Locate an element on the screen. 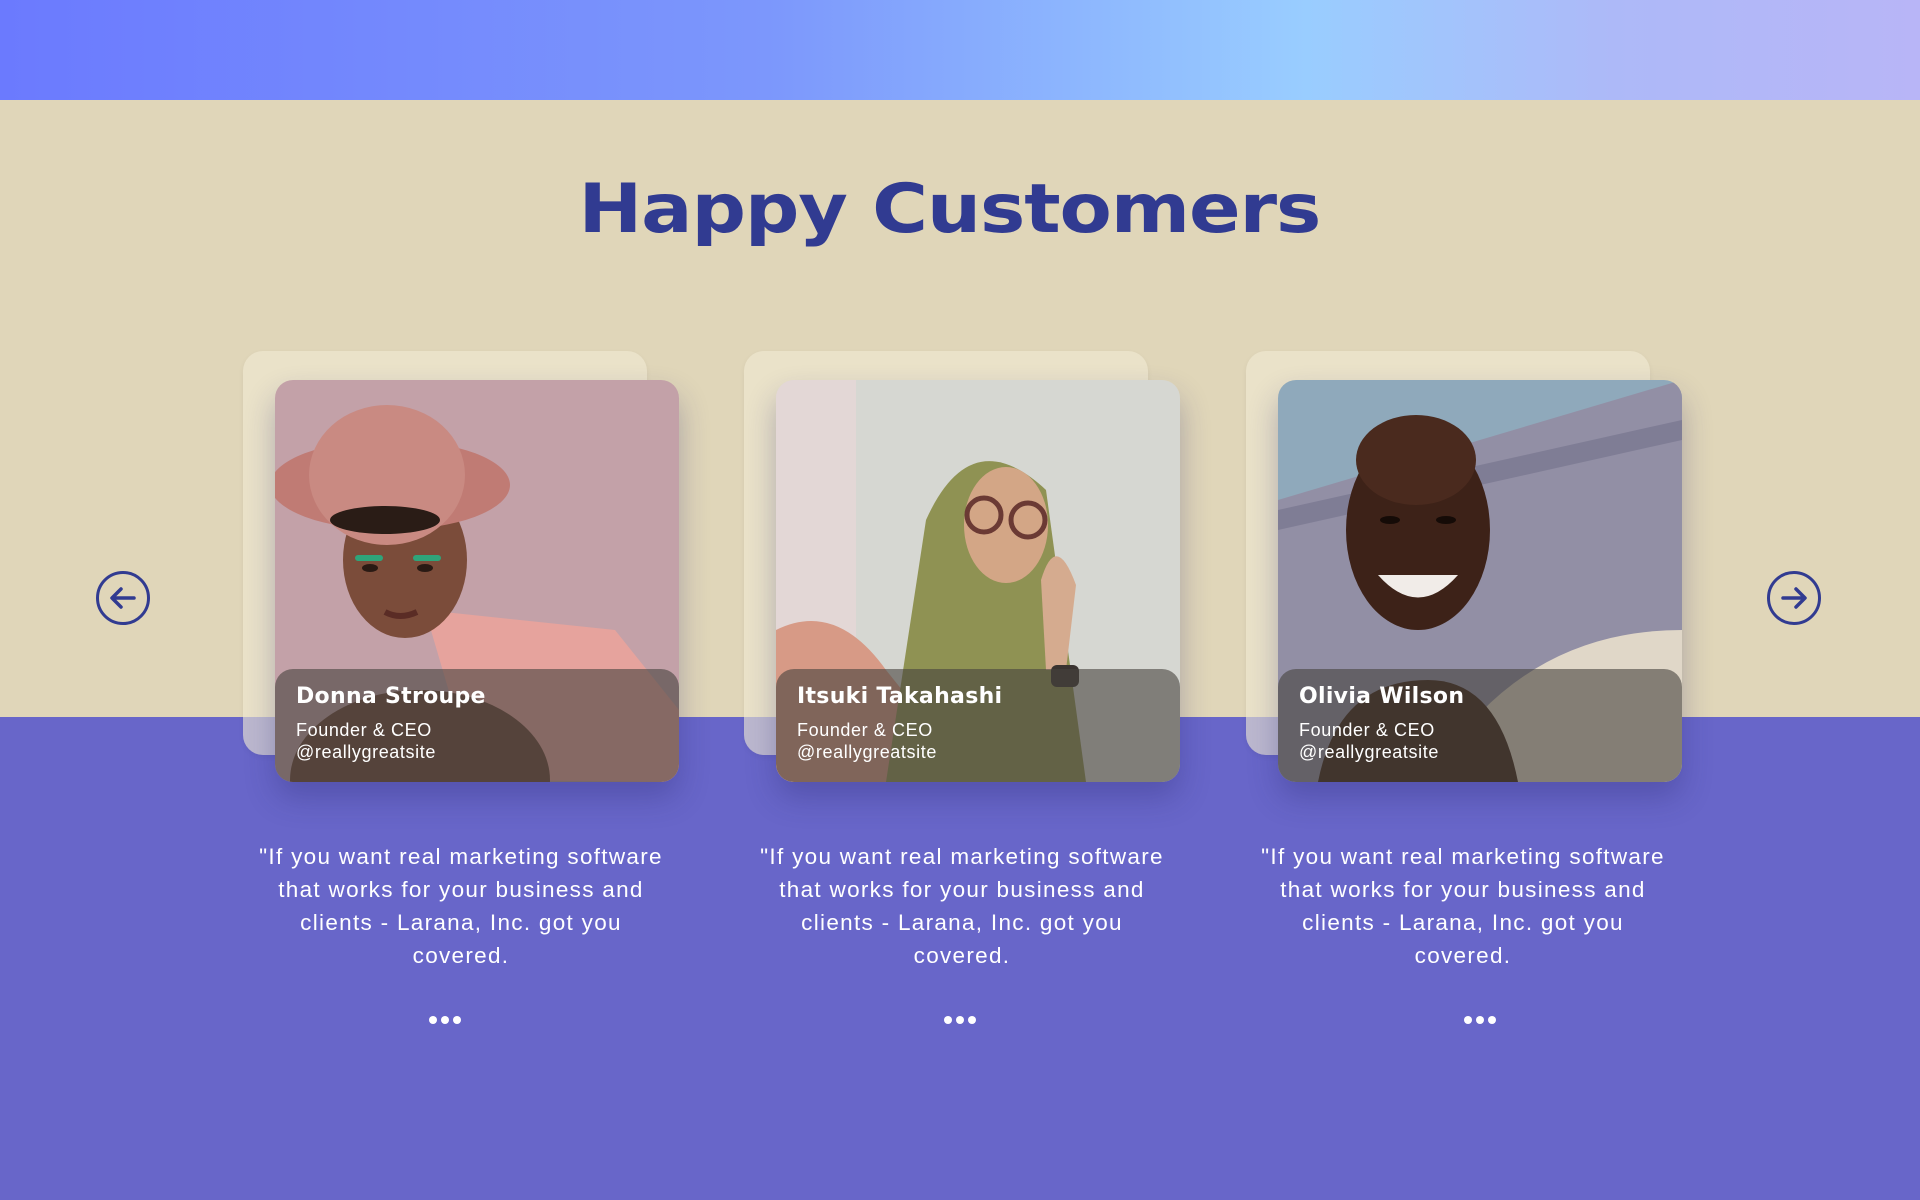 Image resolution: width=1920 pixels, height=1200 pixels. arrow-right-circle-icon is located at coordinates (1794, 598).